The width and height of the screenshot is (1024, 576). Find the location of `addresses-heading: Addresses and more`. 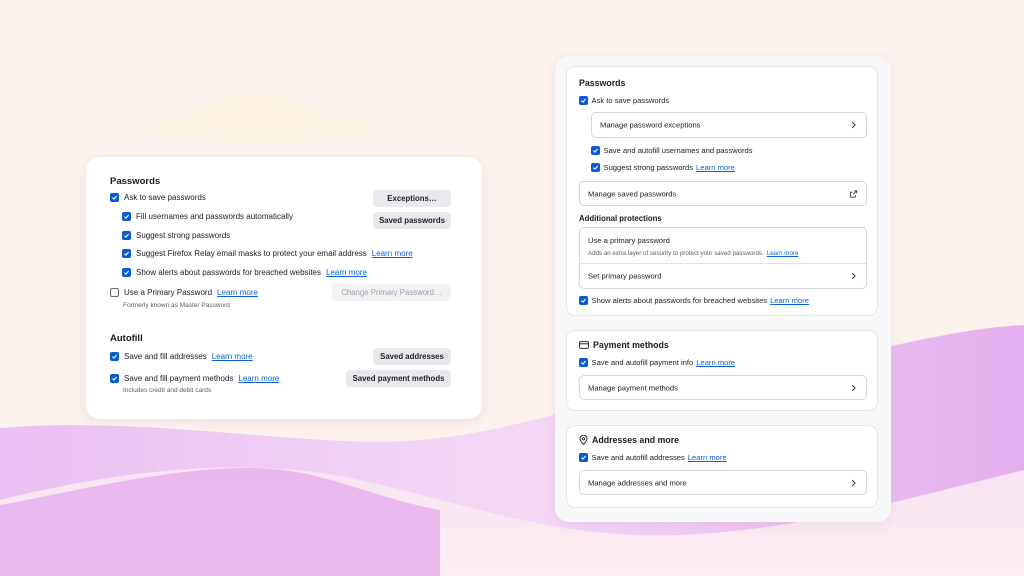

addresses-heading: Addresses and more is located at coordinates (636, 440).